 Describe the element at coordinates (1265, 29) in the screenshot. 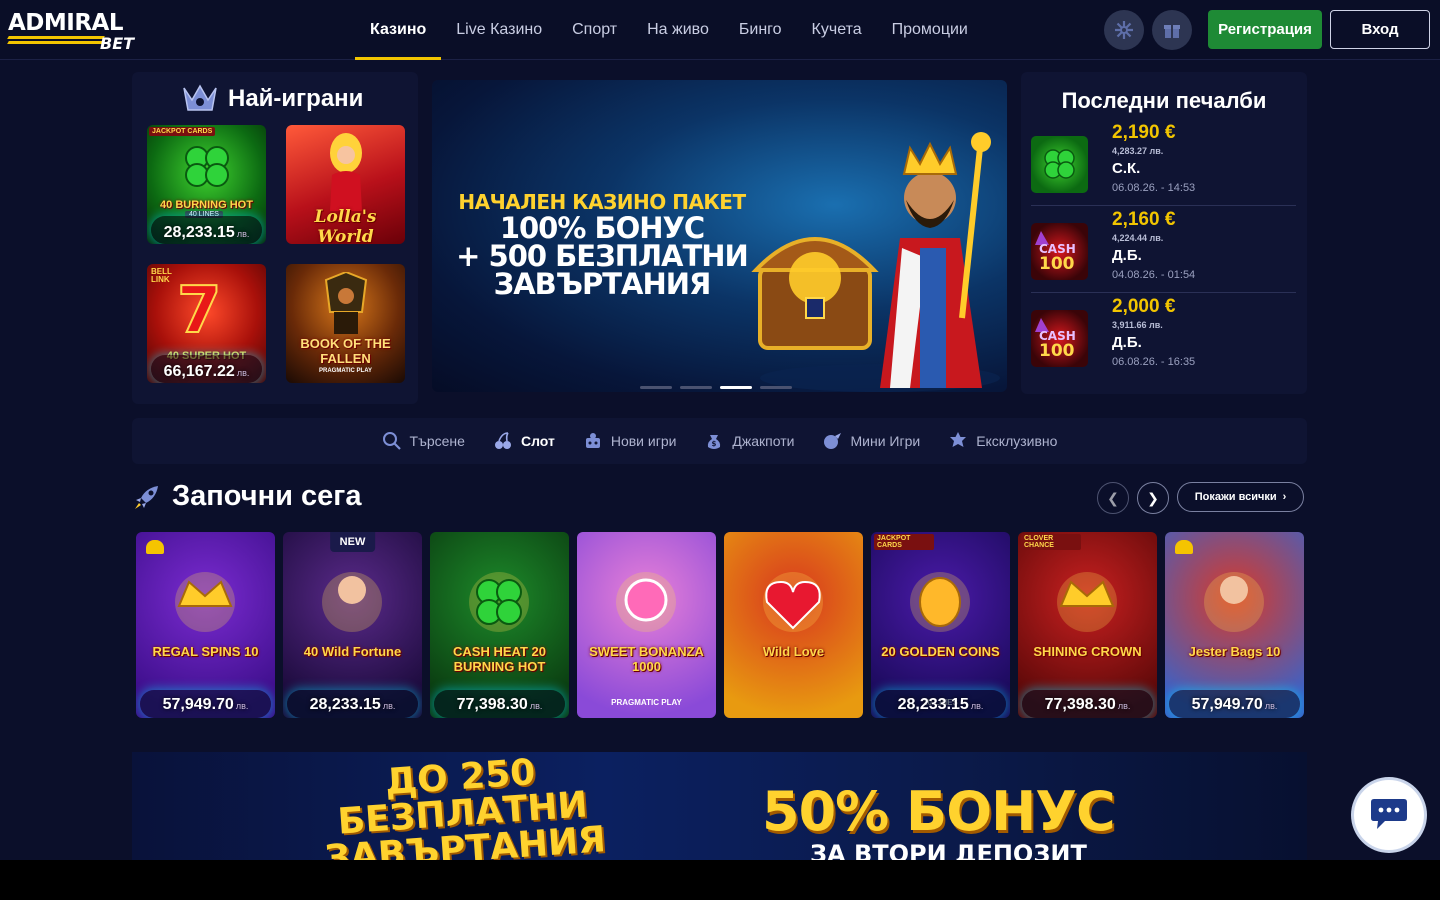

I see `register-button: Регистрация` at that location.